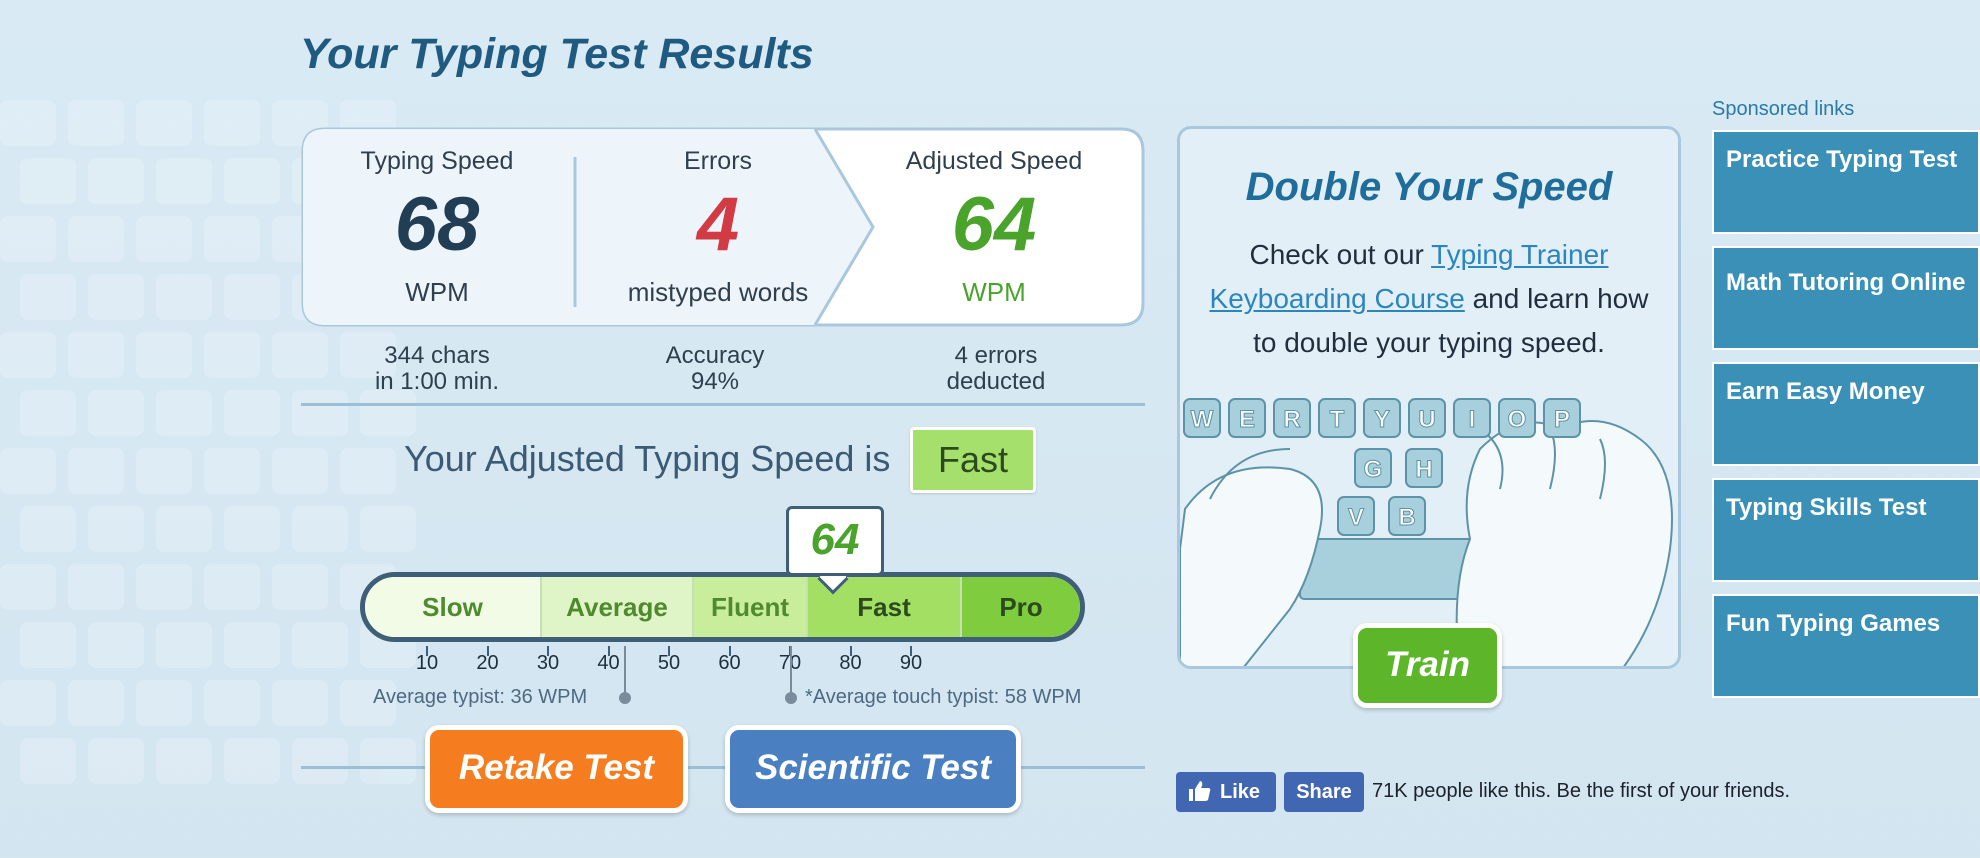  What do you see at coordinates (996, 381) in the screenshot?
I see `errors-deducted-line2: deducted` at bounding box center [996, 381].